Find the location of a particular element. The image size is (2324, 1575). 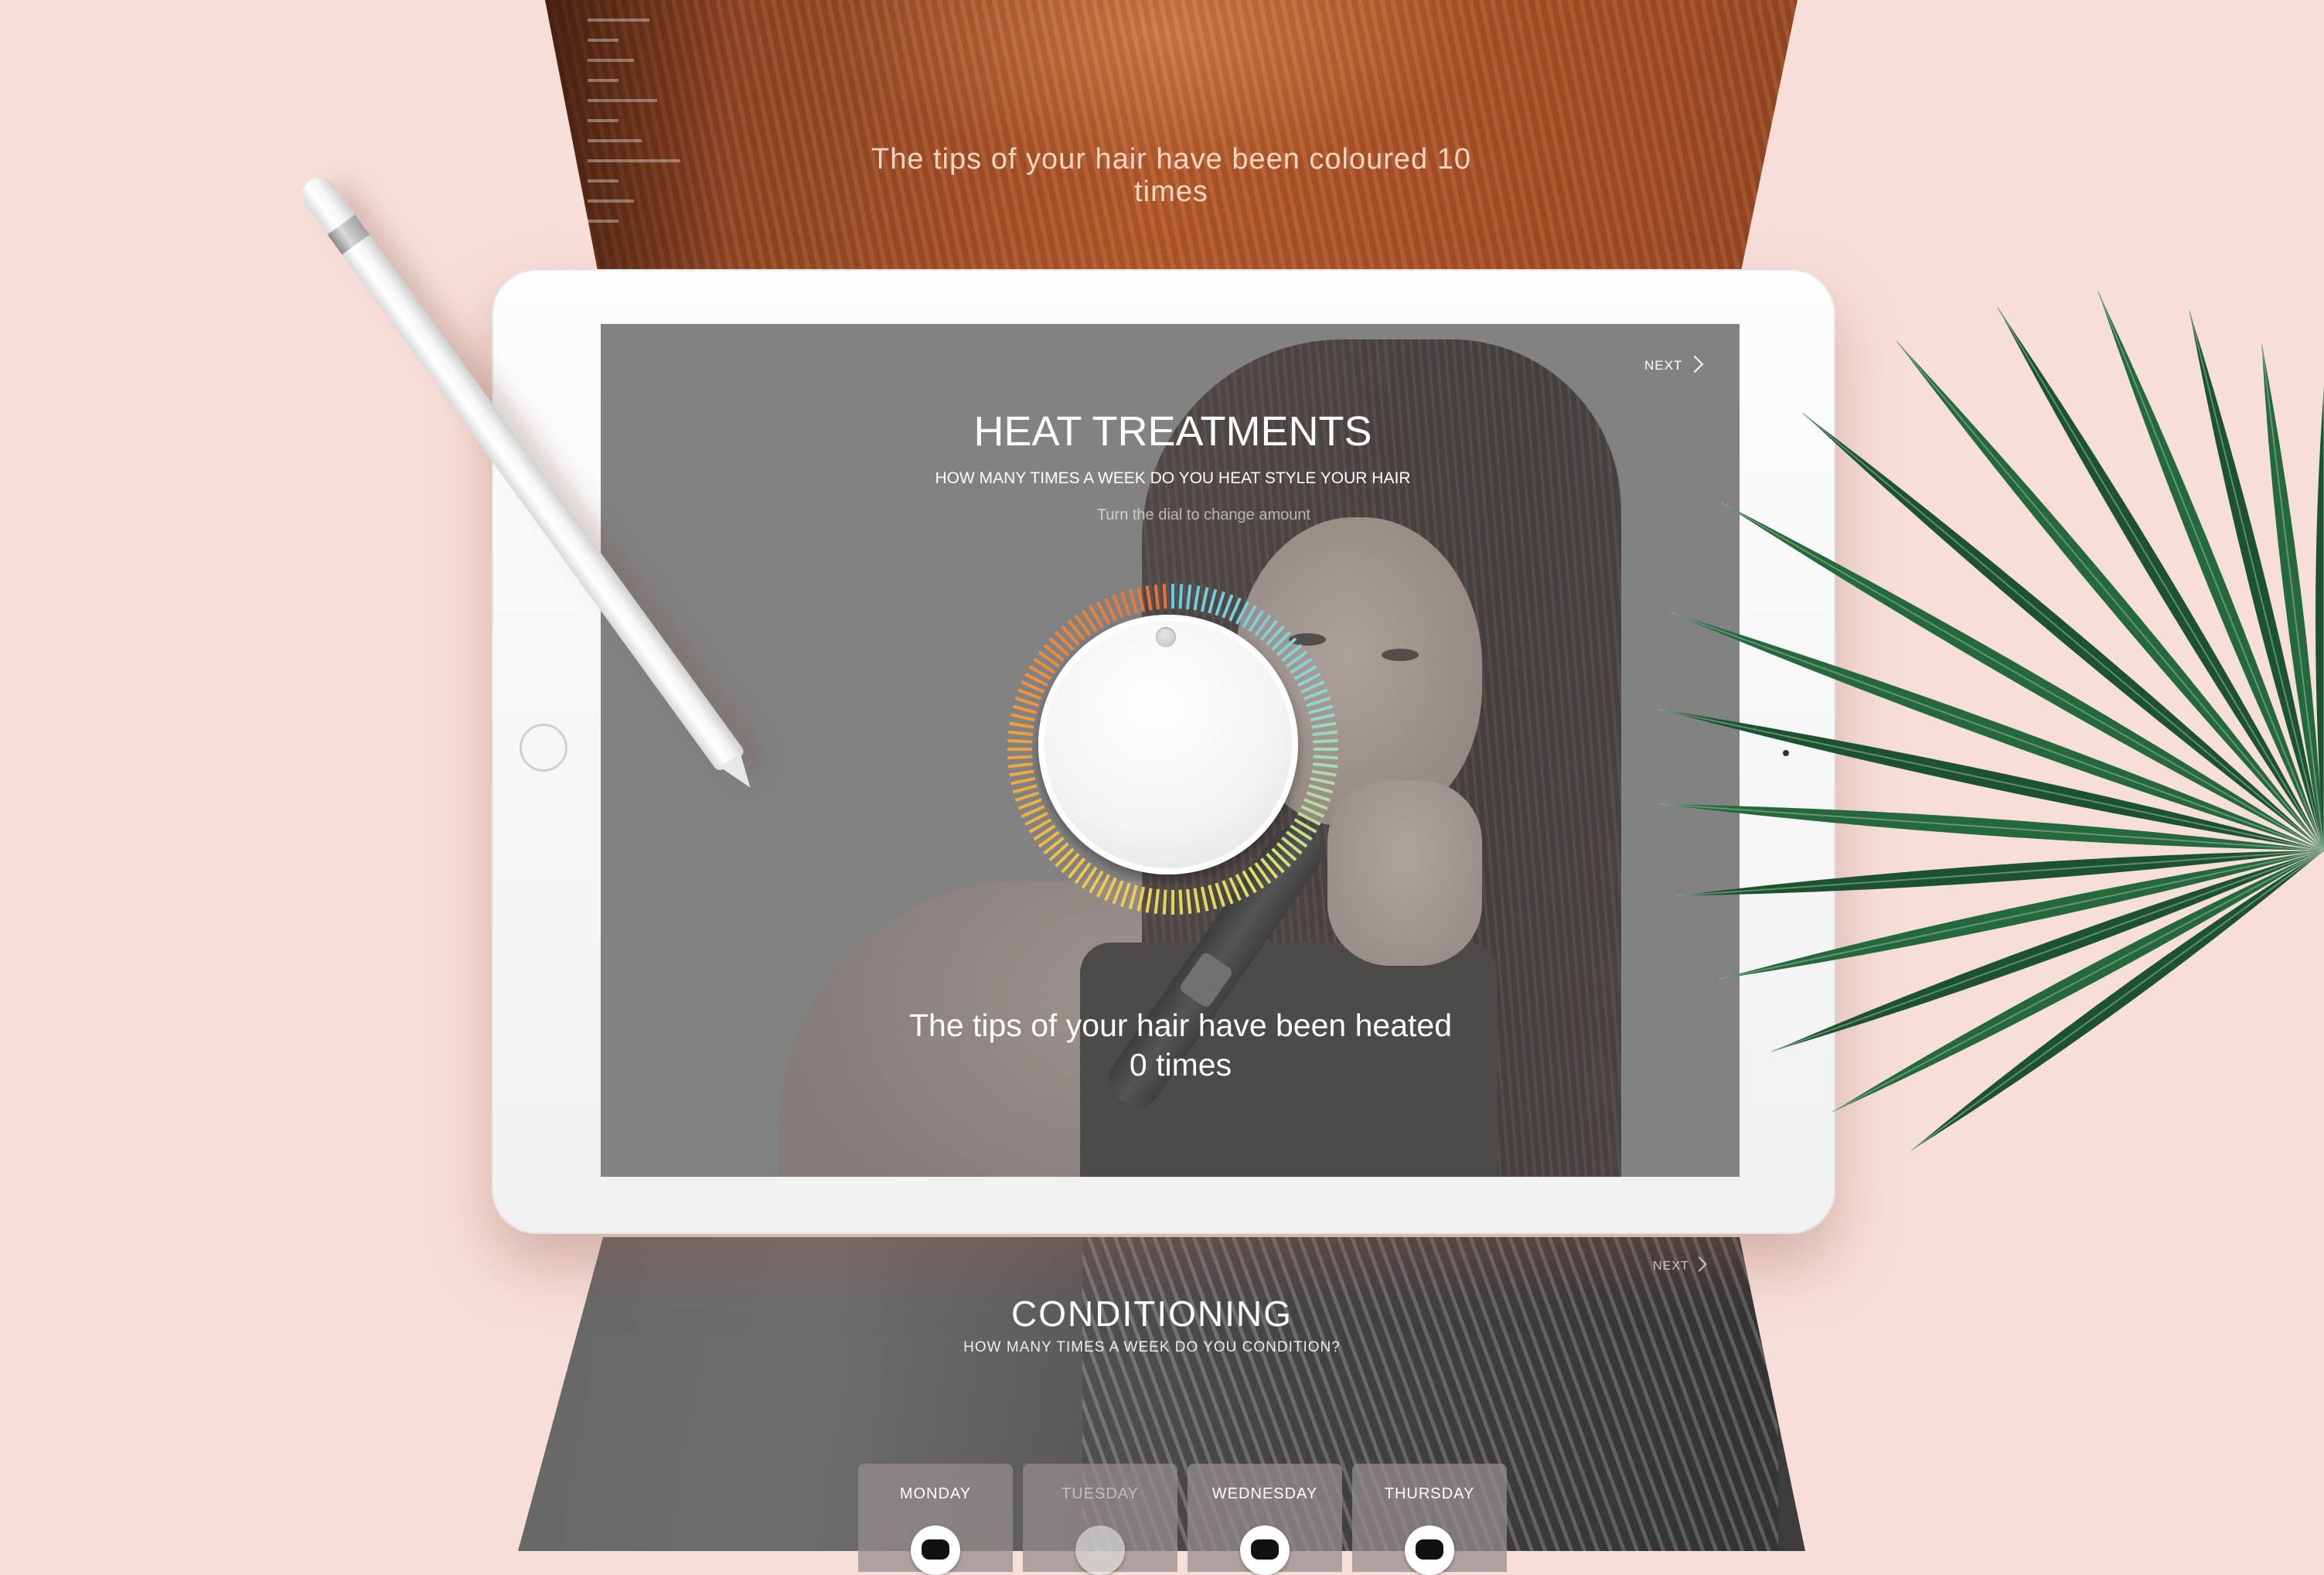

day-label: TUESDAY is located at coordinates (1100, 1493).